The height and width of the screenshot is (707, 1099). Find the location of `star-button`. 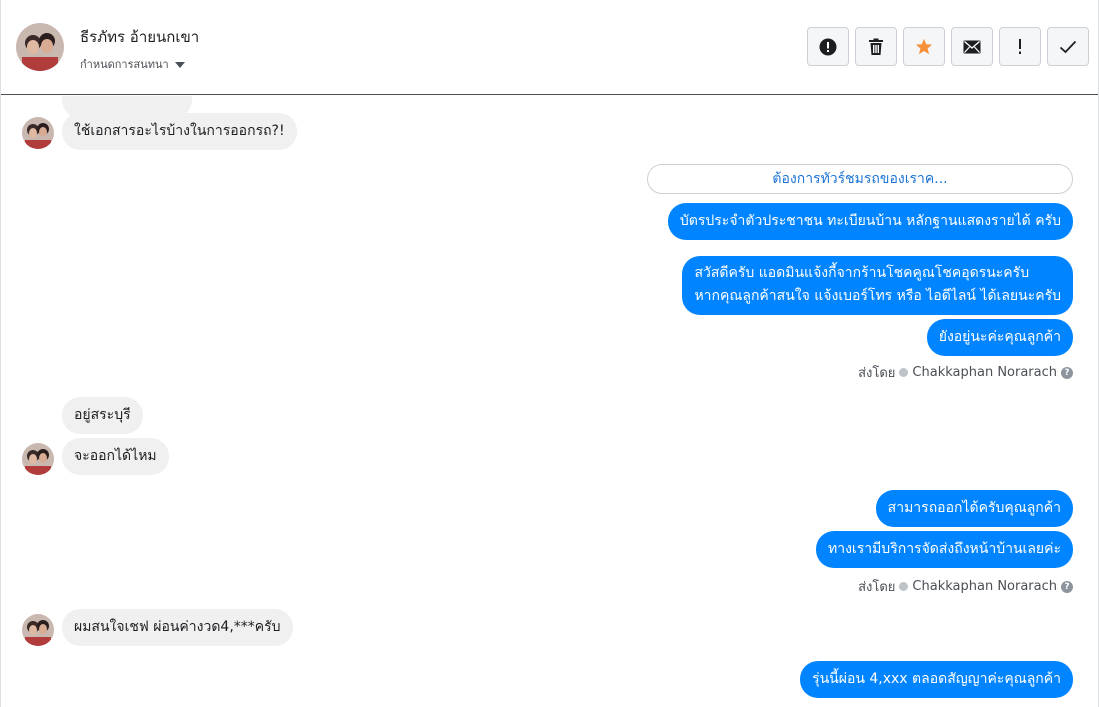

star-button is located at coordinates (924, 46).